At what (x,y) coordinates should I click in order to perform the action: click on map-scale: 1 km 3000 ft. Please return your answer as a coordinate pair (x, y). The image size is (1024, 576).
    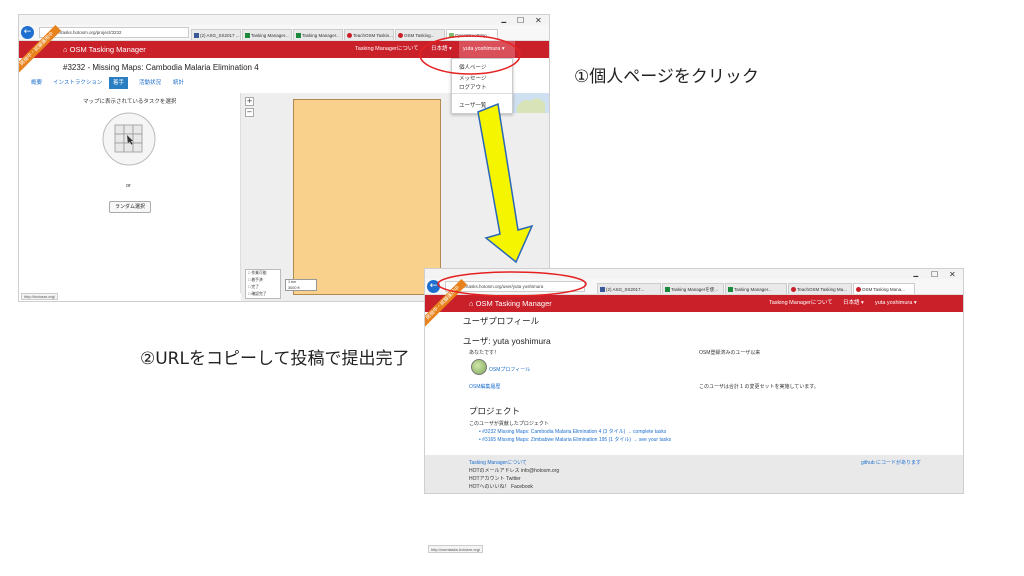
    Looking at the image, I should click on (301, 285).